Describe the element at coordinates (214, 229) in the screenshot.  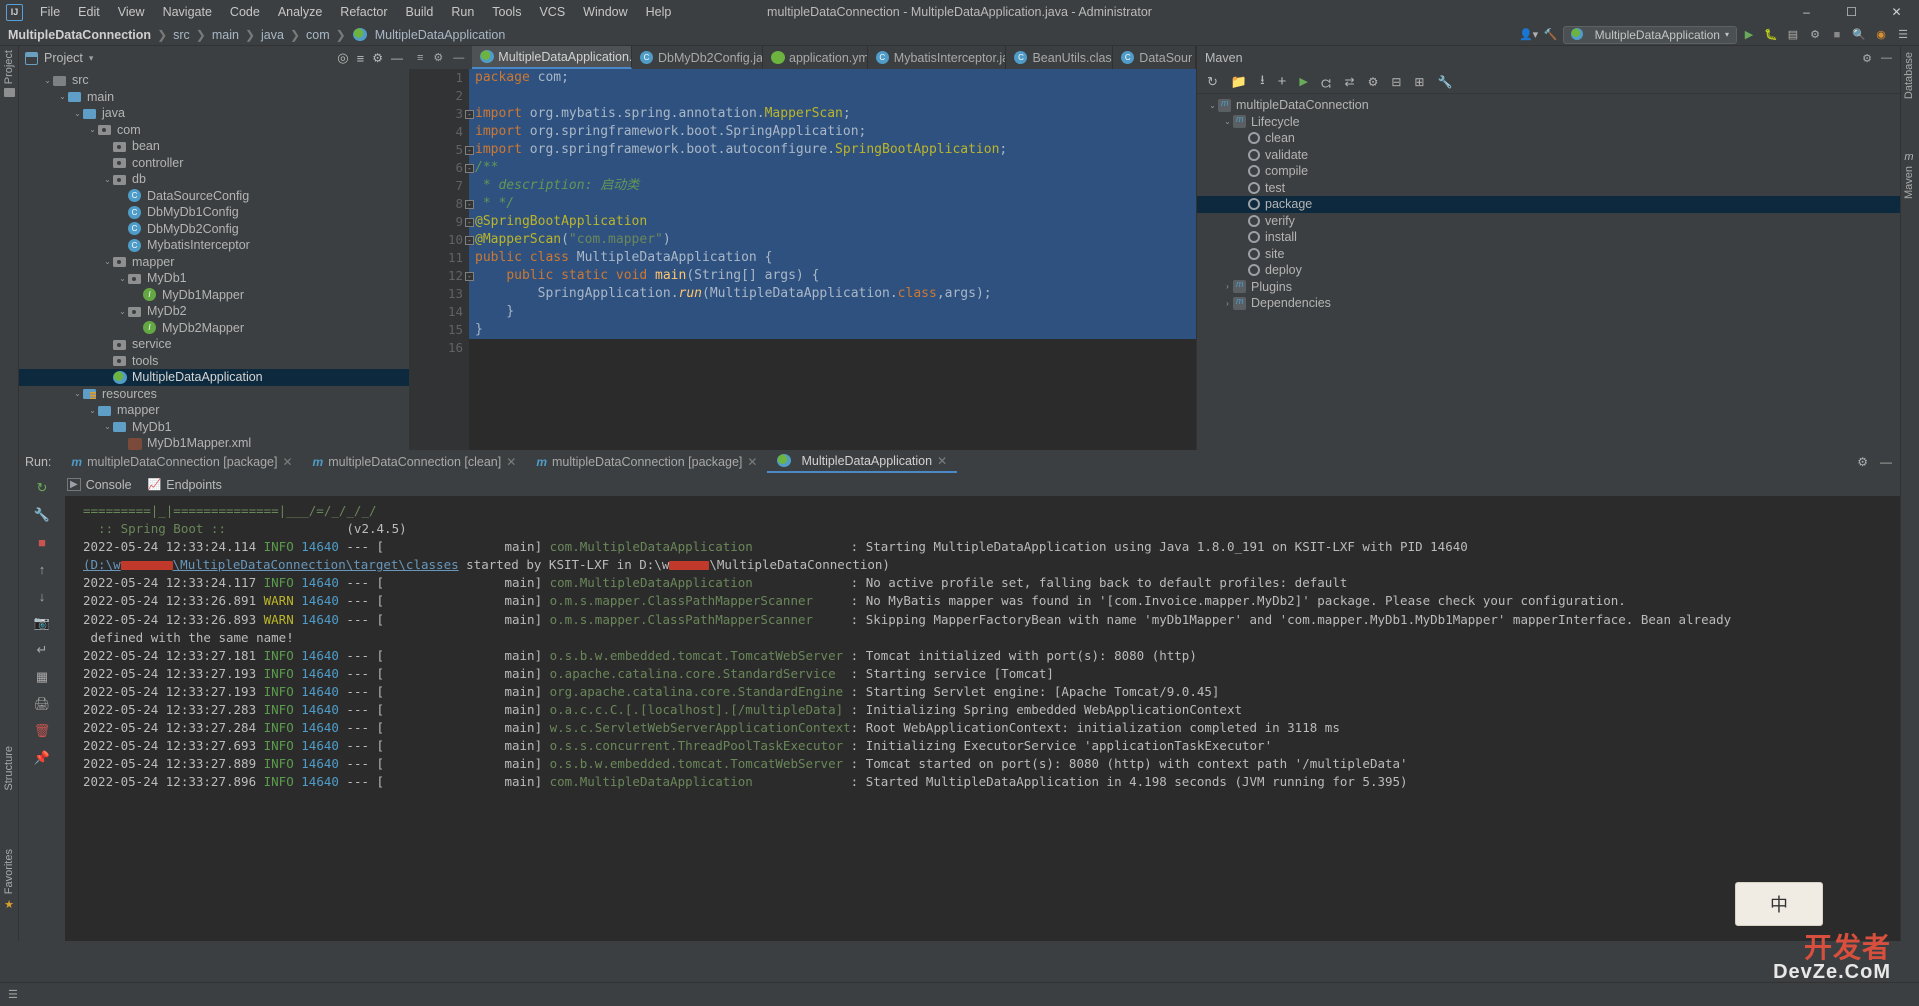
I see `project-tree-node: C DbMyDb2Config` at that location.